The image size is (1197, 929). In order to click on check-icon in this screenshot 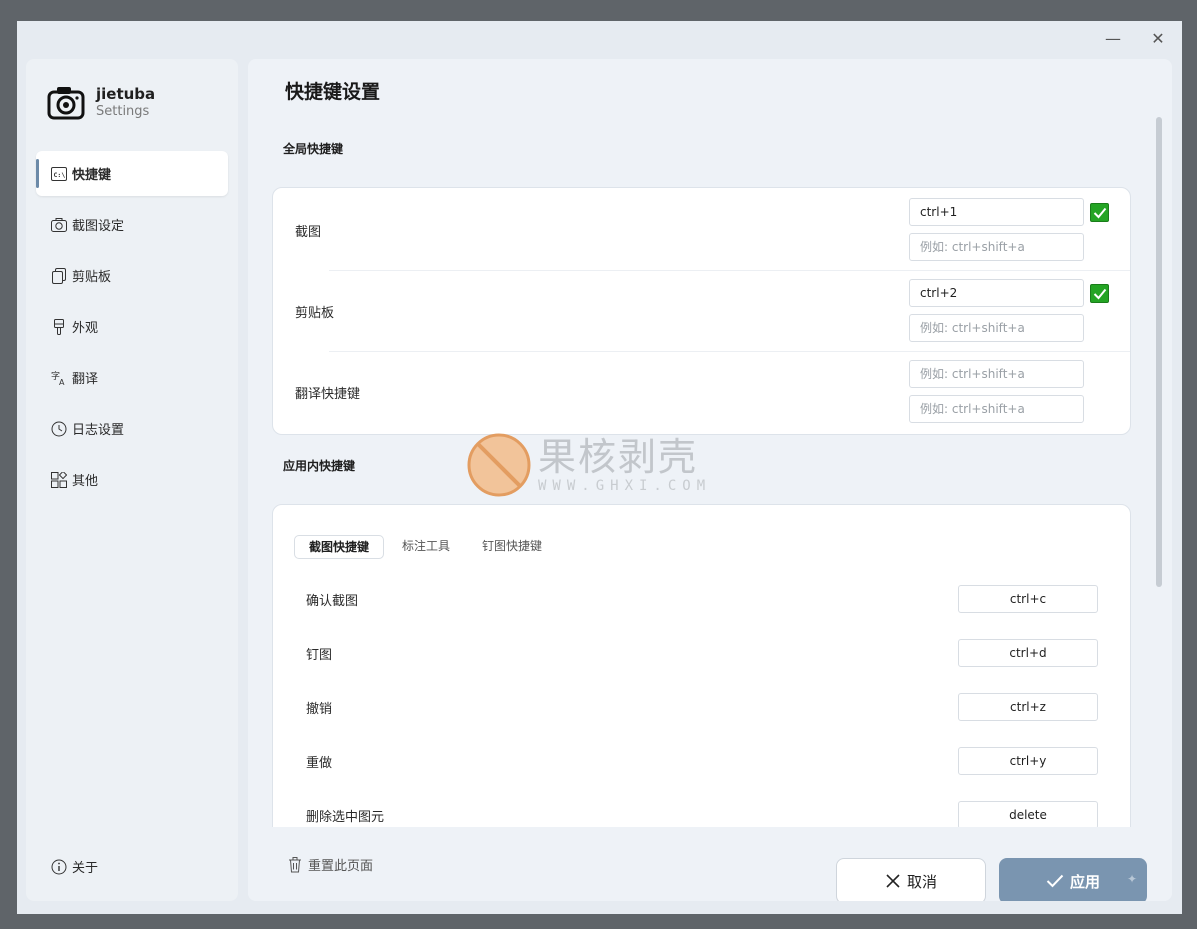, I will do `click(1055, 881)`.